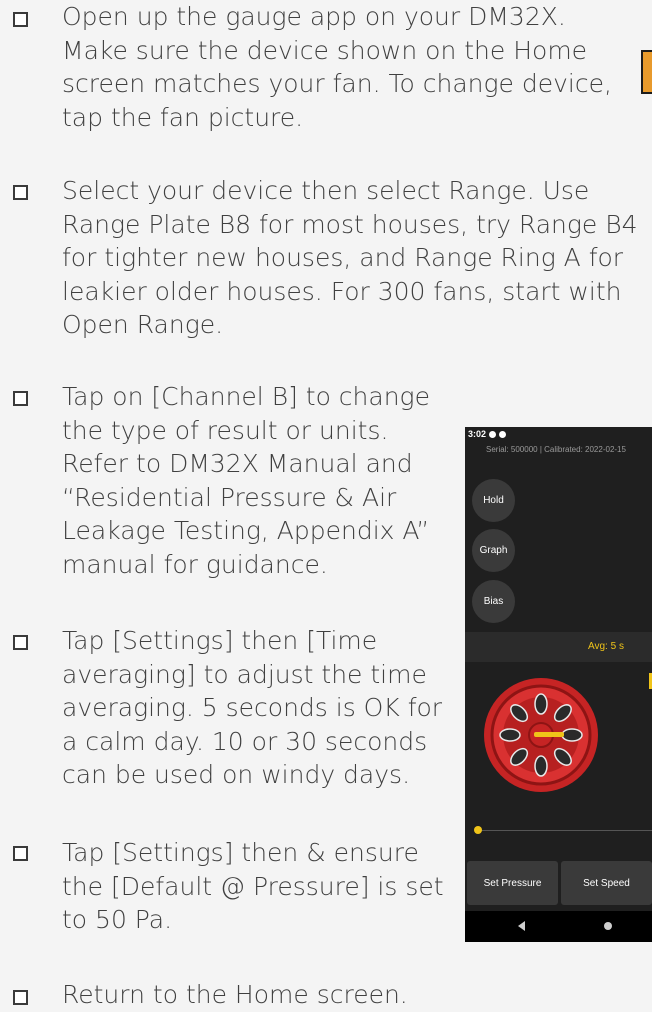 The image size is (652, 1012). I want to click on averaging-bar: Avg: 5 s, so click(558, 647).